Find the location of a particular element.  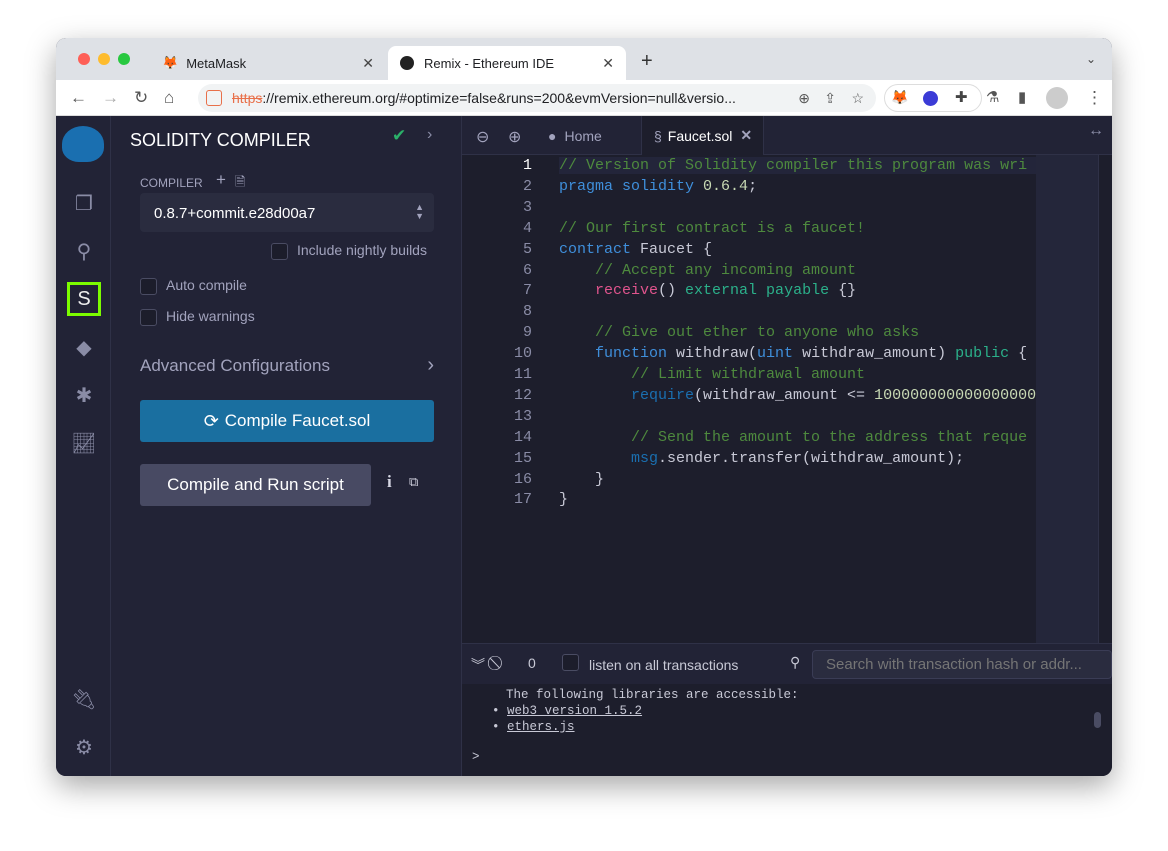

close-window-button is located at coordinates (84, 59).